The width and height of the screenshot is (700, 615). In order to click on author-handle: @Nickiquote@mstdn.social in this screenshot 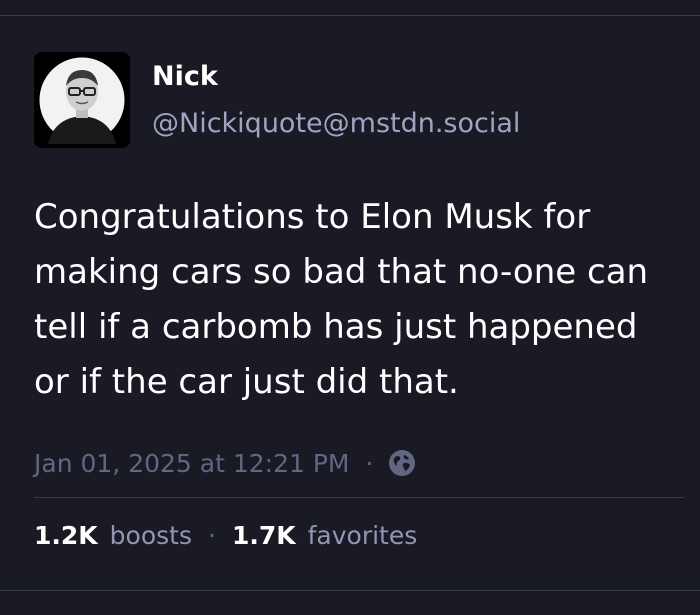, I will do `click(336, 124)`.